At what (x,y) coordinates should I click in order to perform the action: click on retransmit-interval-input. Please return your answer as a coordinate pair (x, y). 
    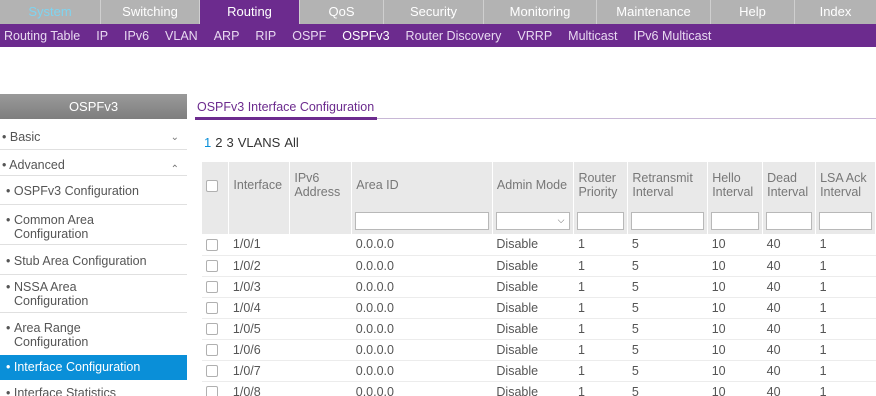
    Looking at the image, I should click on (668, 221).